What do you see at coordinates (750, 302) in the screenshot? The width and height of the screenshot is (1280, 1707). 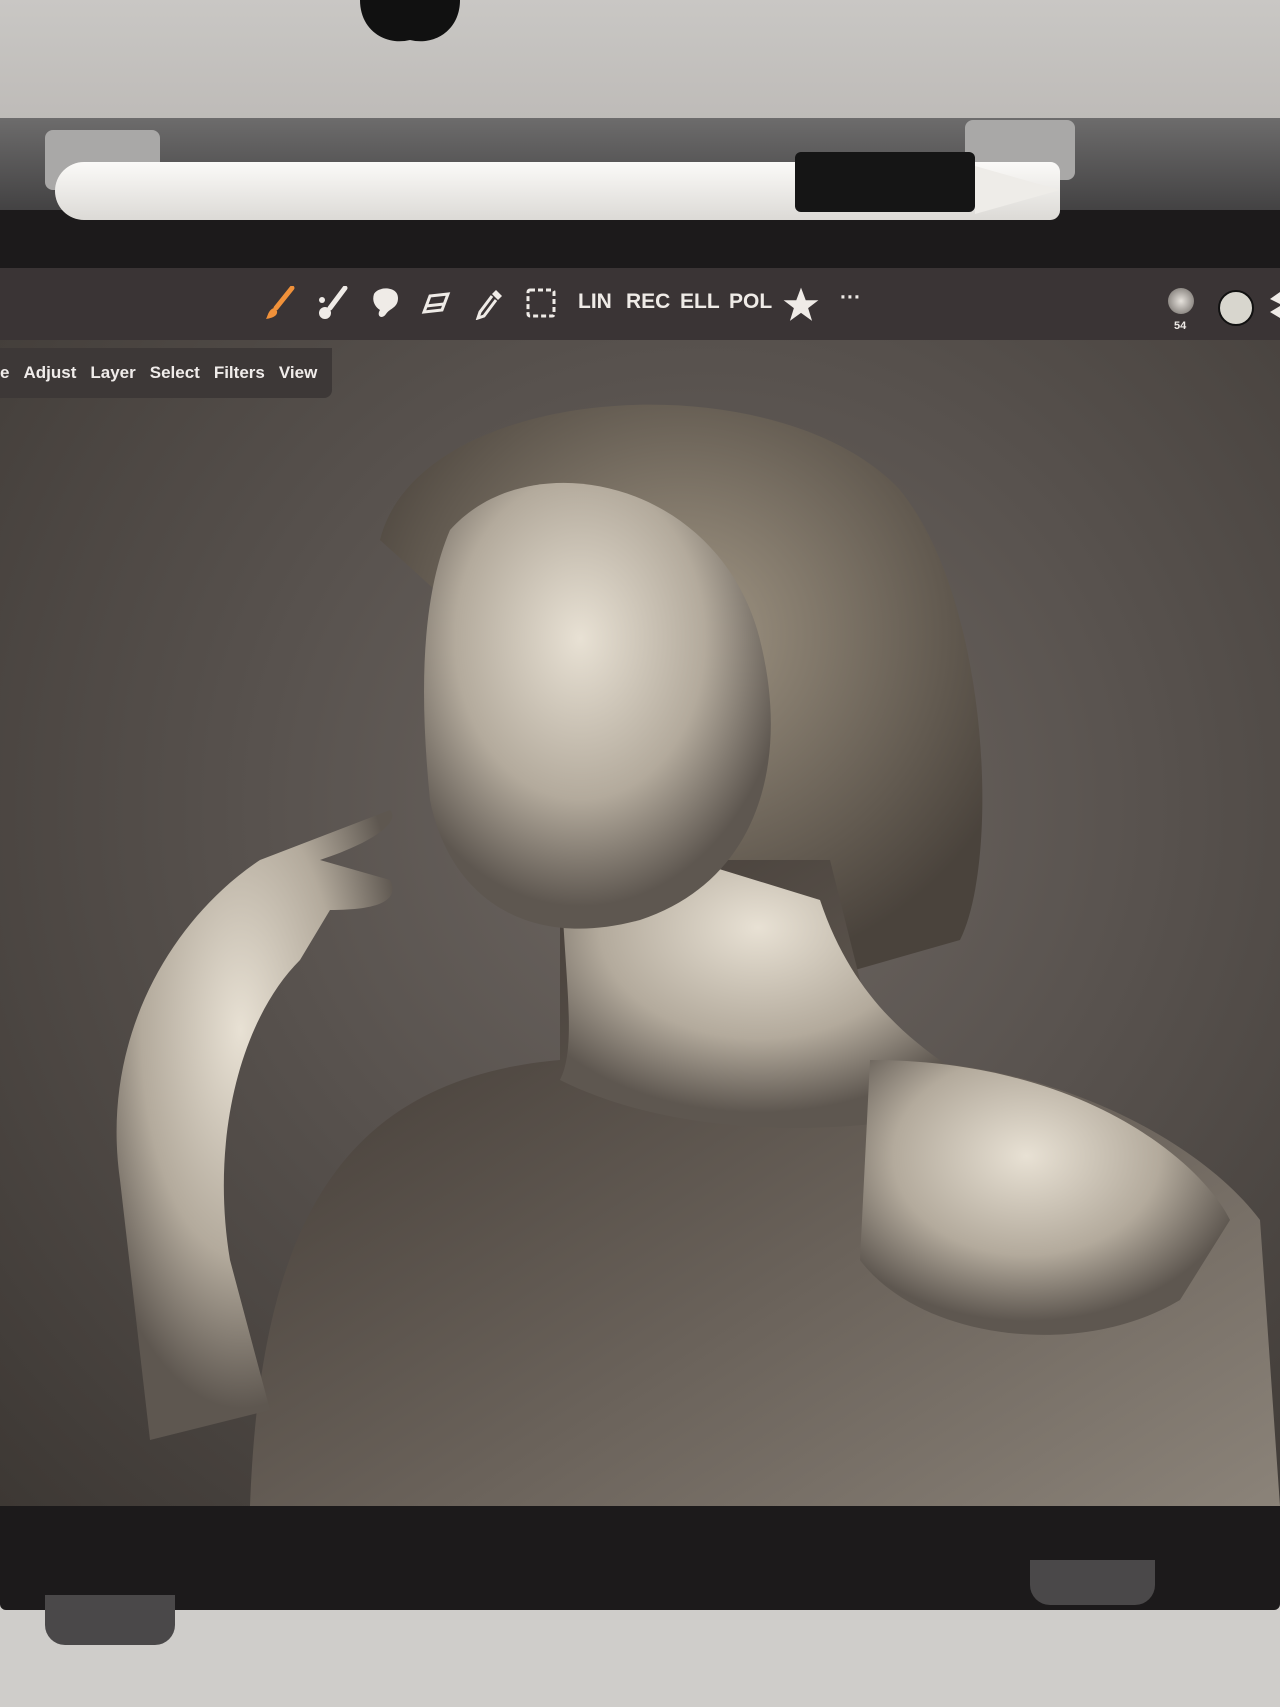 I see `polygon-tool: POL` at bounding box center [750, 302].